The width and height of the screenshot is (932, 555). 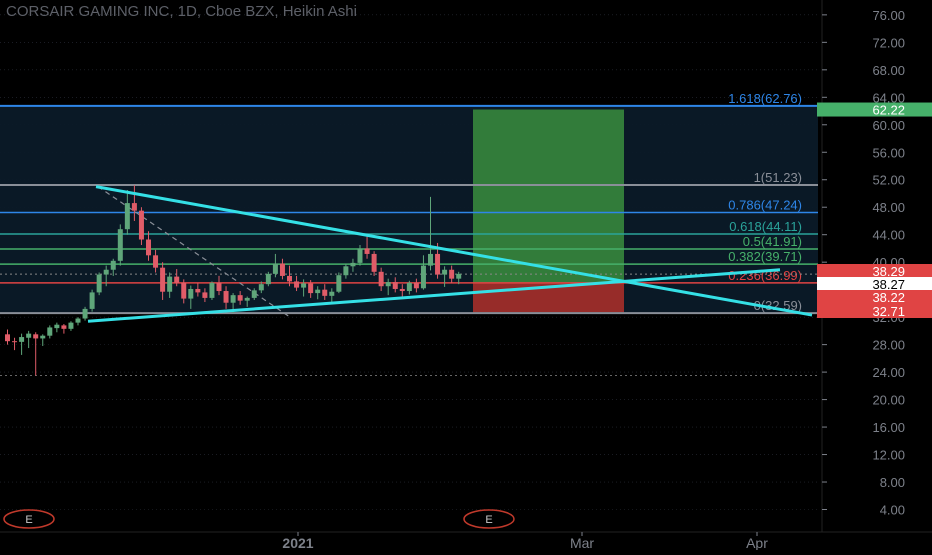 I want to click on y-tick-label-7: 48.00, so click(x=888, y=207).